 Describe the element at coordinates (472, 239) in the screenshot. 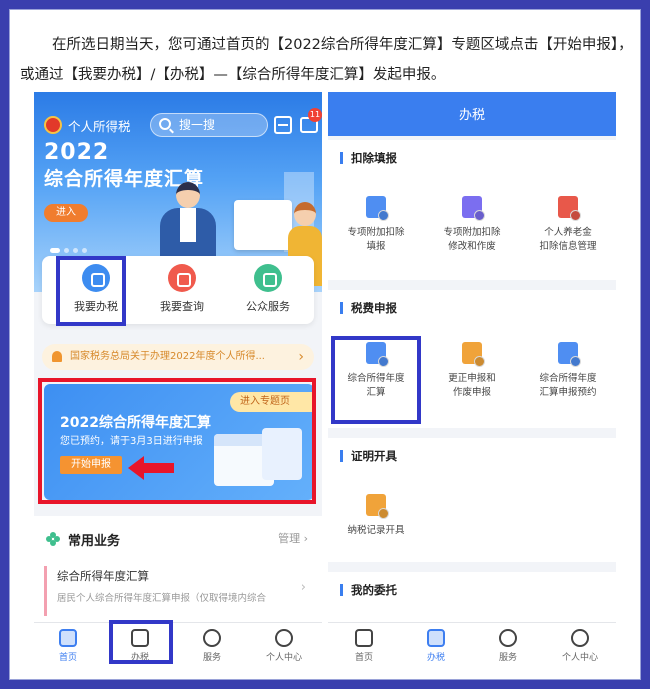

I see `service-label: 专项附加扣除 修改和作废` at that location.